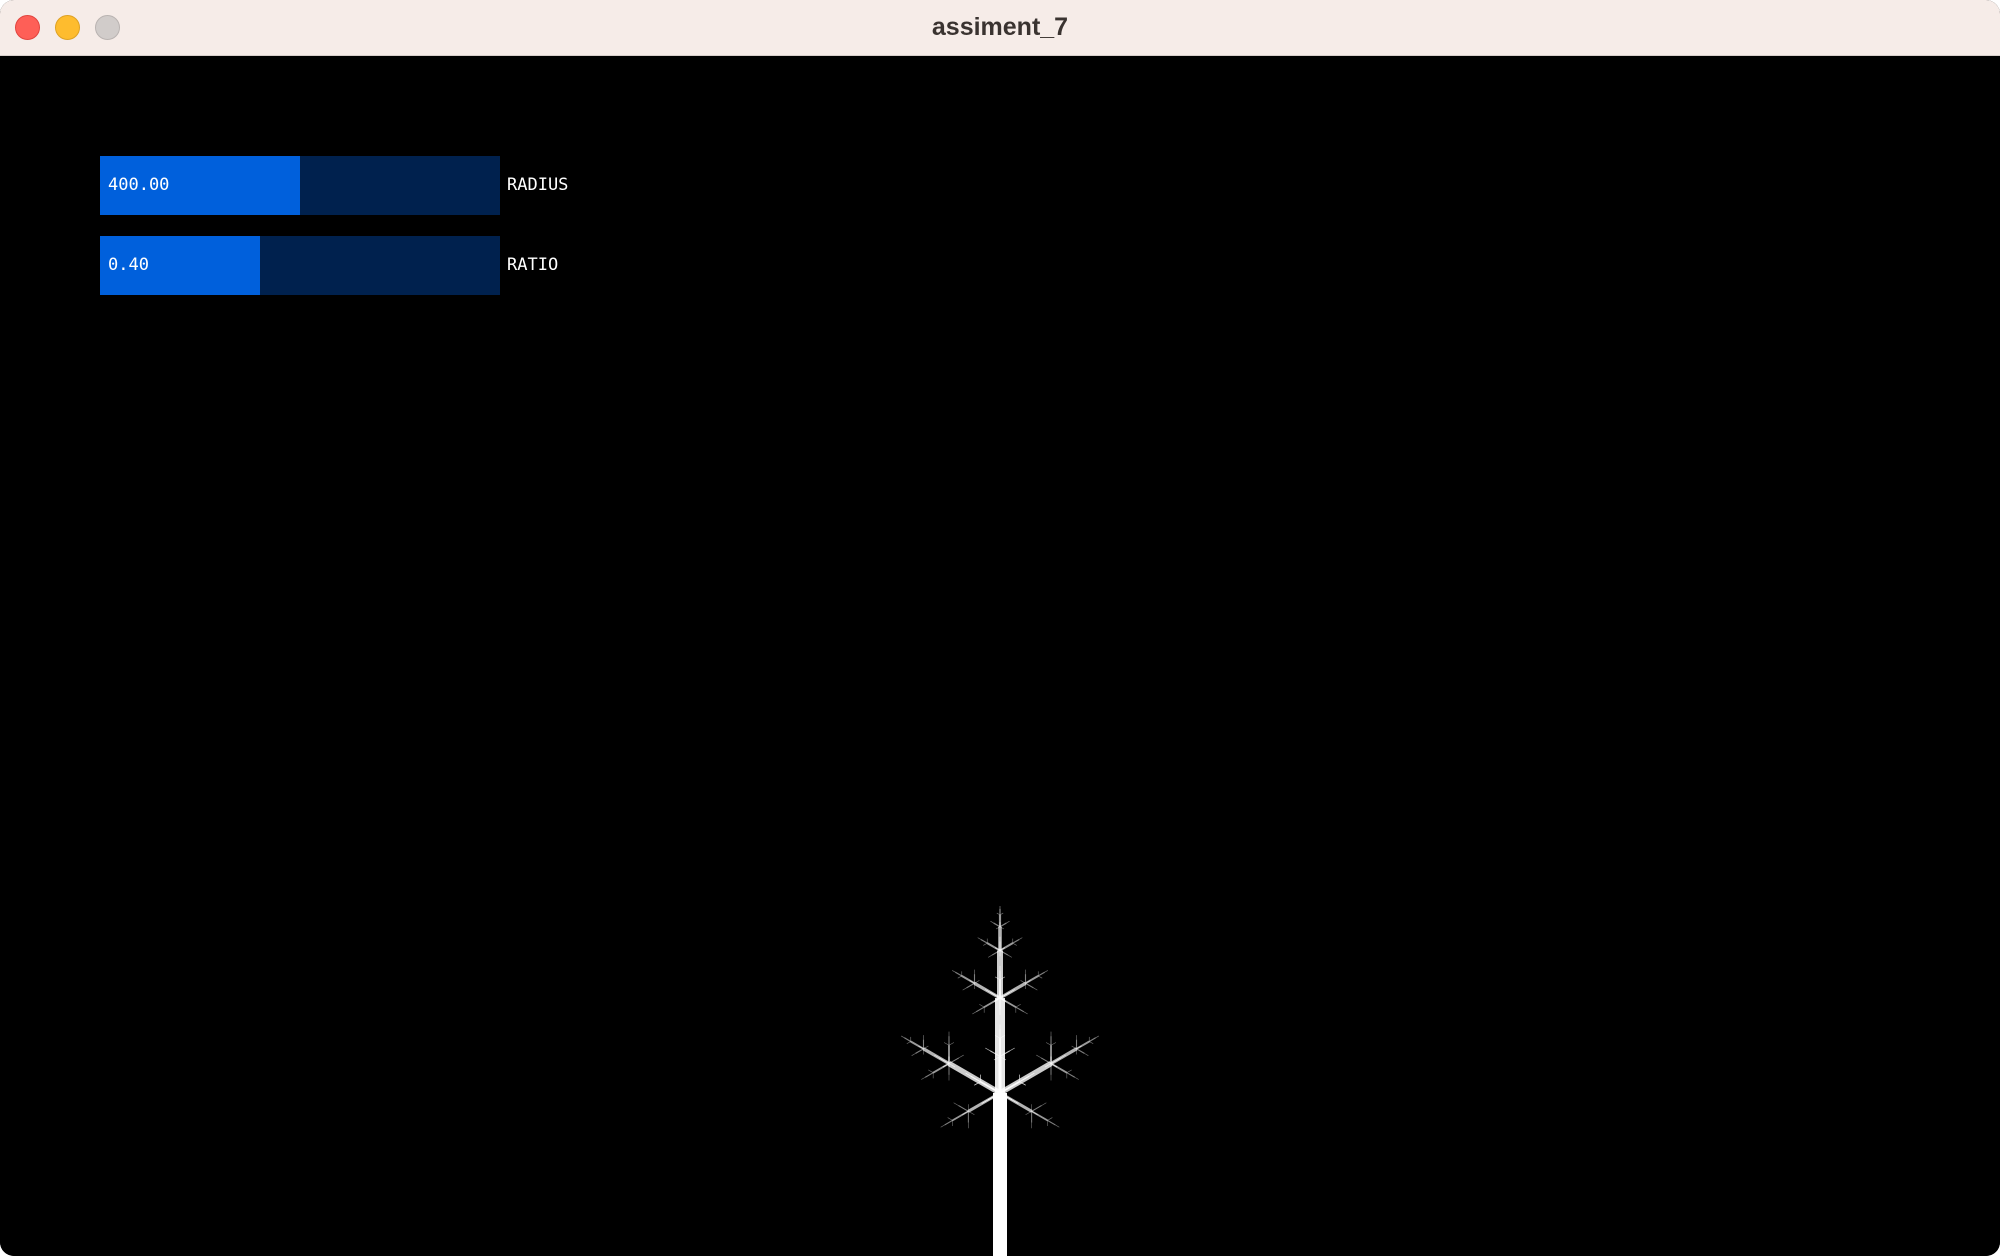 The image size is (2000, 1256). What do you see at coordinates (1000, 1080) in the screenshot?
I see `fractal-tree` at bounding box center [1000, 1080].